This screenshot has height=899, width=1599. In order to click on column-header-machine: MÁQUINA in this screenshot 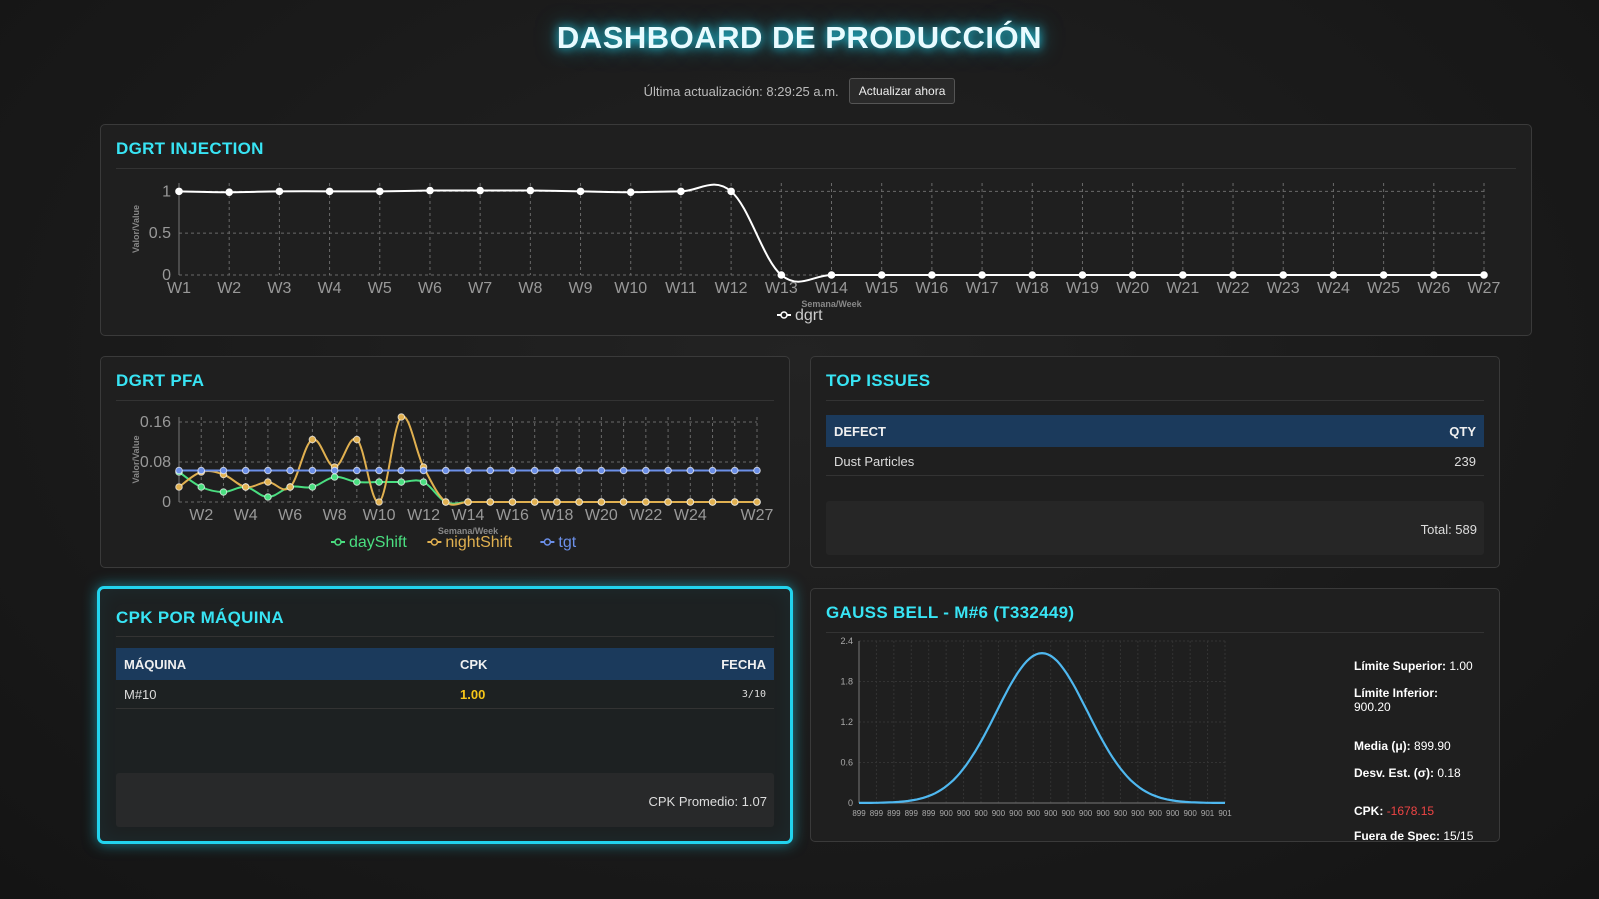, I will do `click(284, 664)`.